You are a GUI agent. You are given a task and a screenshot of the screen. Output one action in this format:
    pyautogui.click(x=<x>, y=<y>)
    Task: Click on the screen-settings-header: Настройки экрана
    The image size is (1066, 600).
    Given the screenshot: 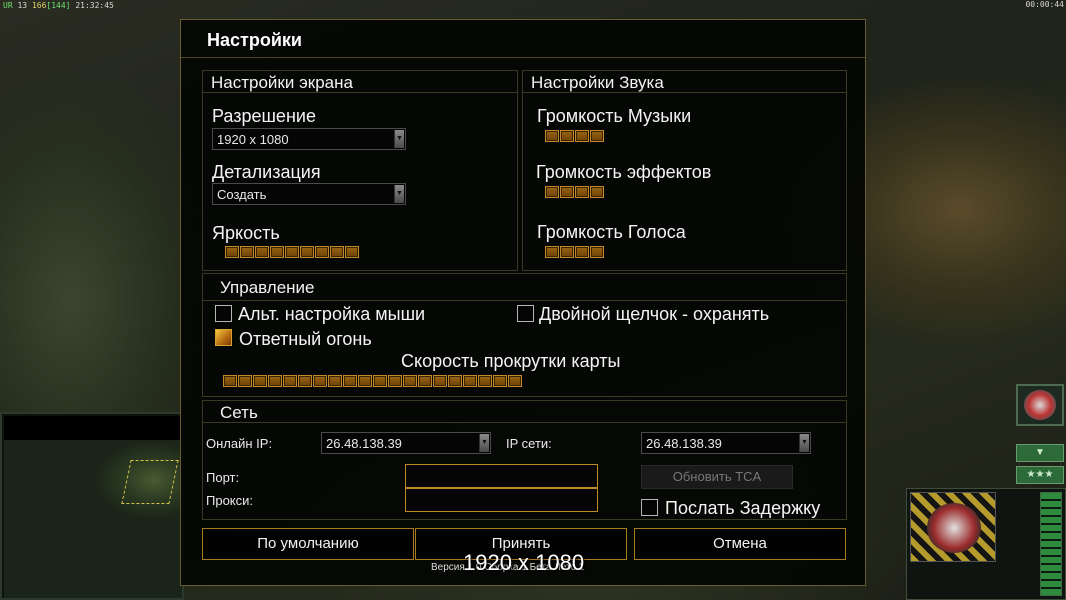 What is the action you would take?
    pyautogui.click(x=360, y=82)
    